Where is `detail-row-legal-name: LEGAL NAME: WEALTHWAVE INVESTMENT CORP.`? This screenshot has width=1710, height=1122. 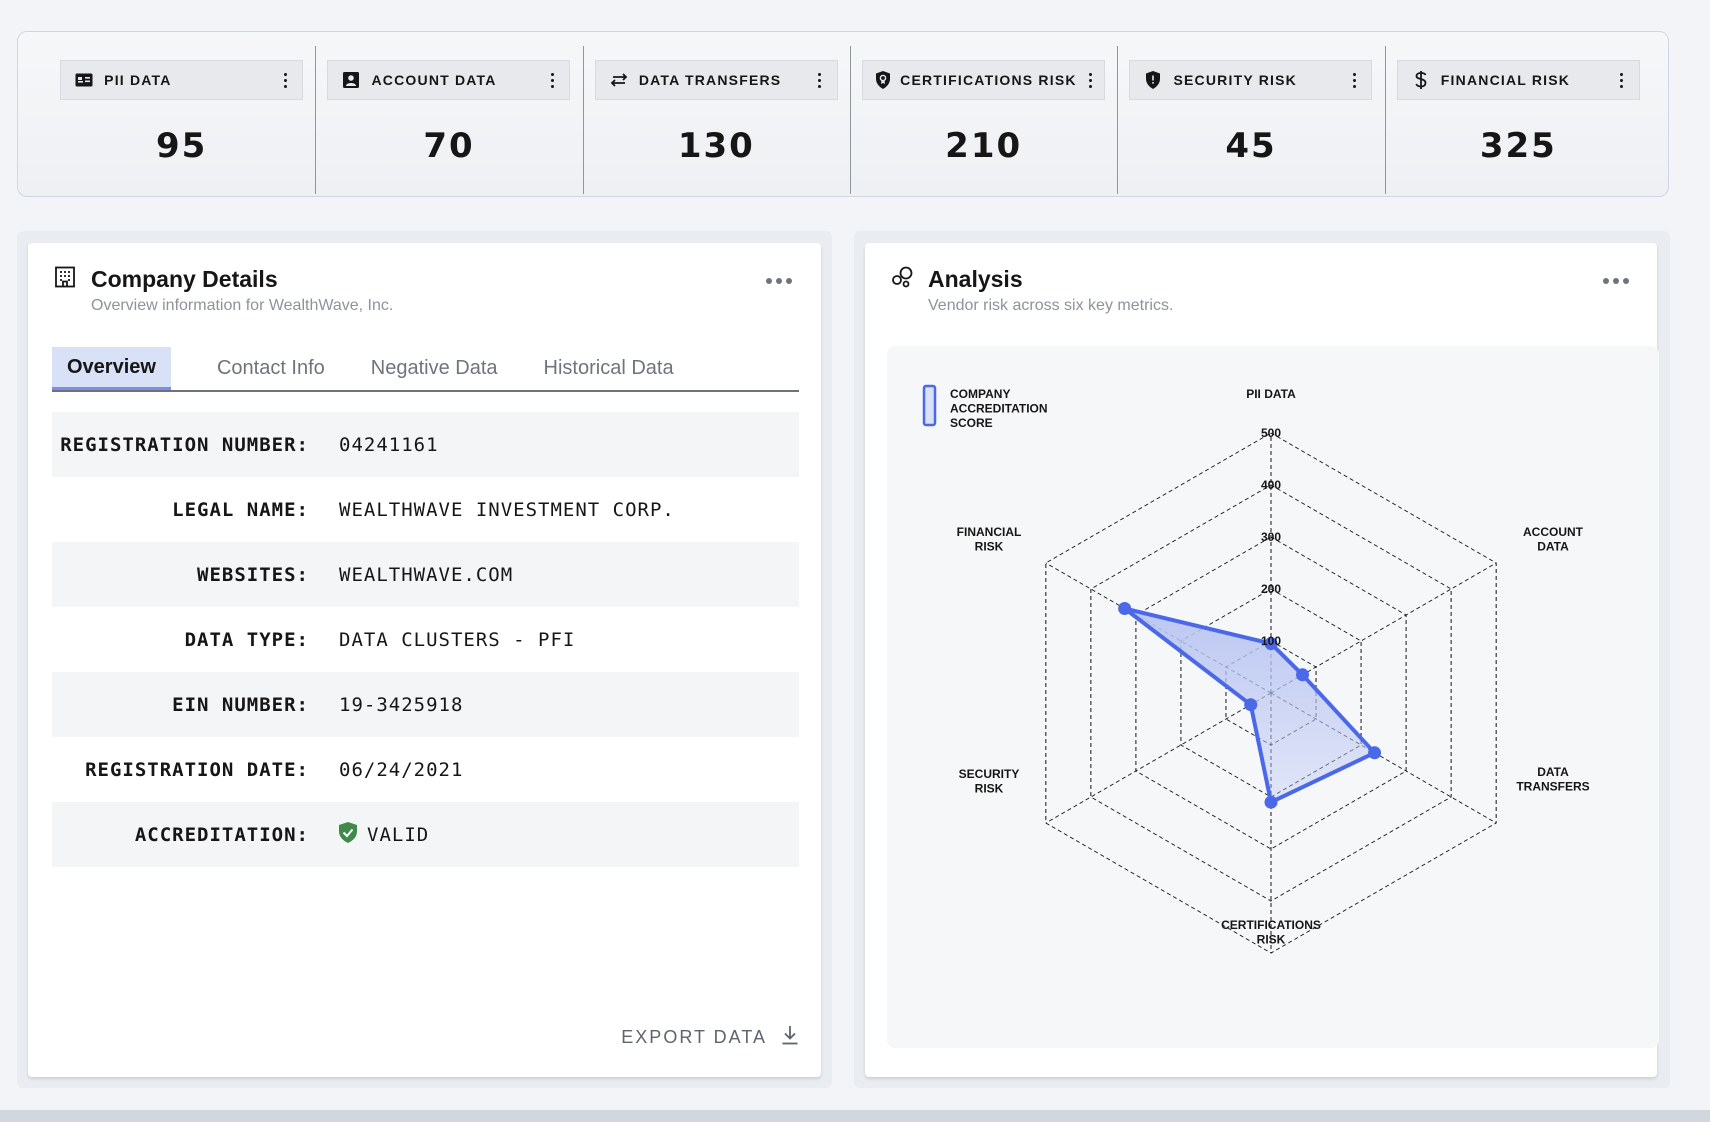
detail-row-legal-name: LEGAL NAME: WEALTHWAVE INVESTMENT CORP. is located at coordinates (425, 509).